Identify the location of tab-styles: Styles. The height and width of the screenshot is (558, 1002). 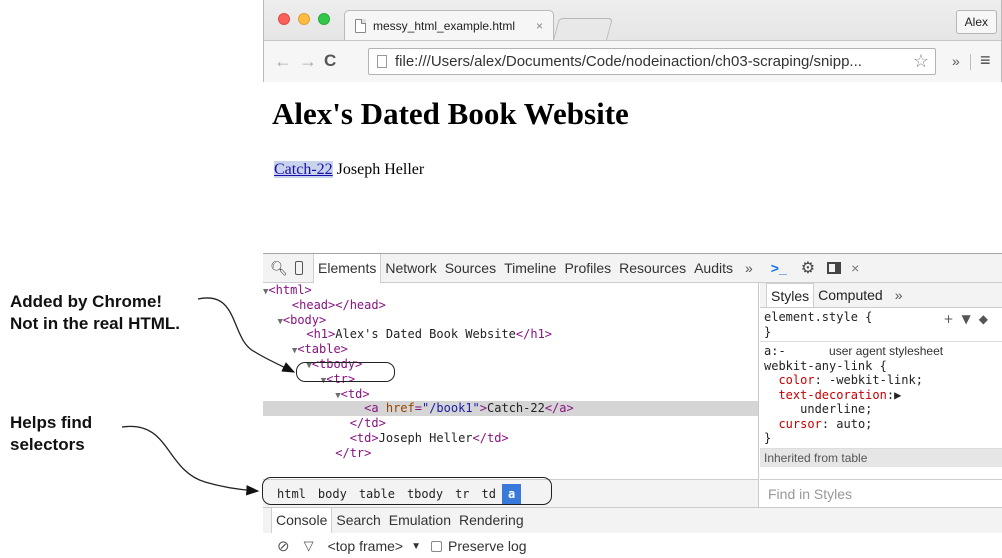
(790, 295).